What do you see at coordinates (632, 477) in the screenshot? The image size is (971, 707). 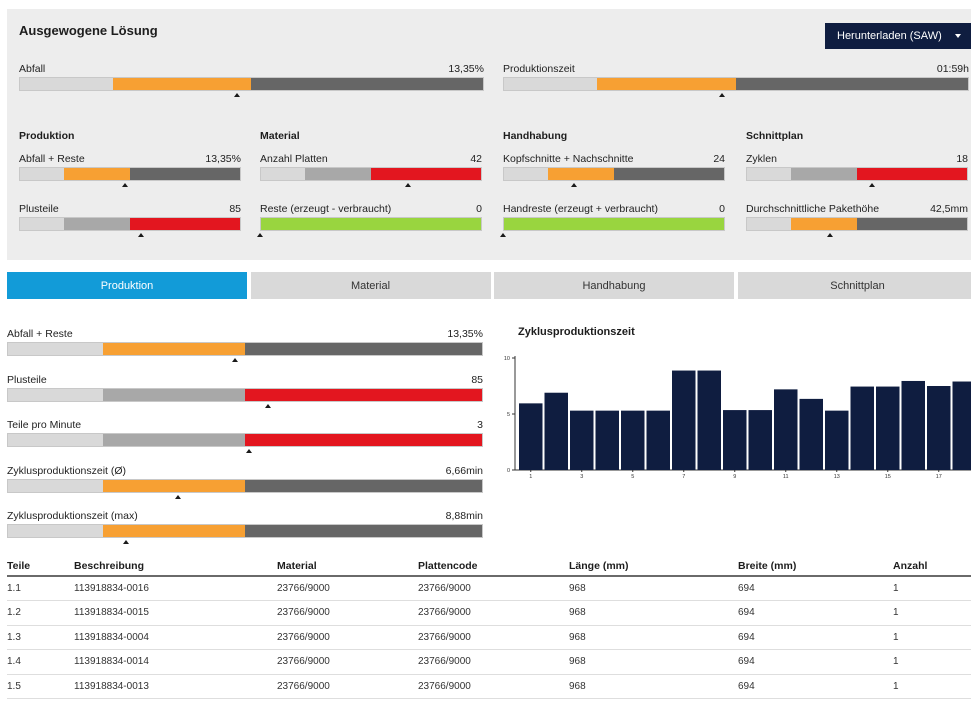 I see `x-tick-label: 5` at bounding box center [632, 477].